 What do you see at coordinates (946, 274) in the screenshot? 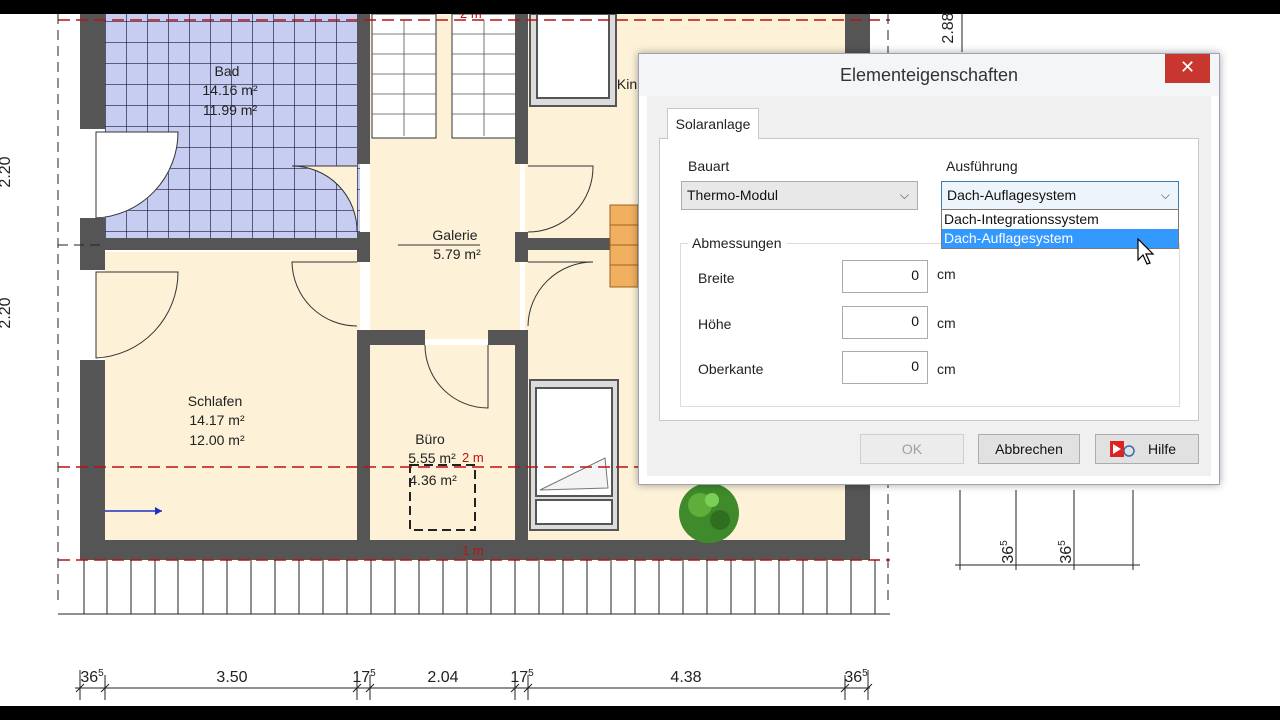
I see `breite-unit: cm` at bounding box center [946, 274].